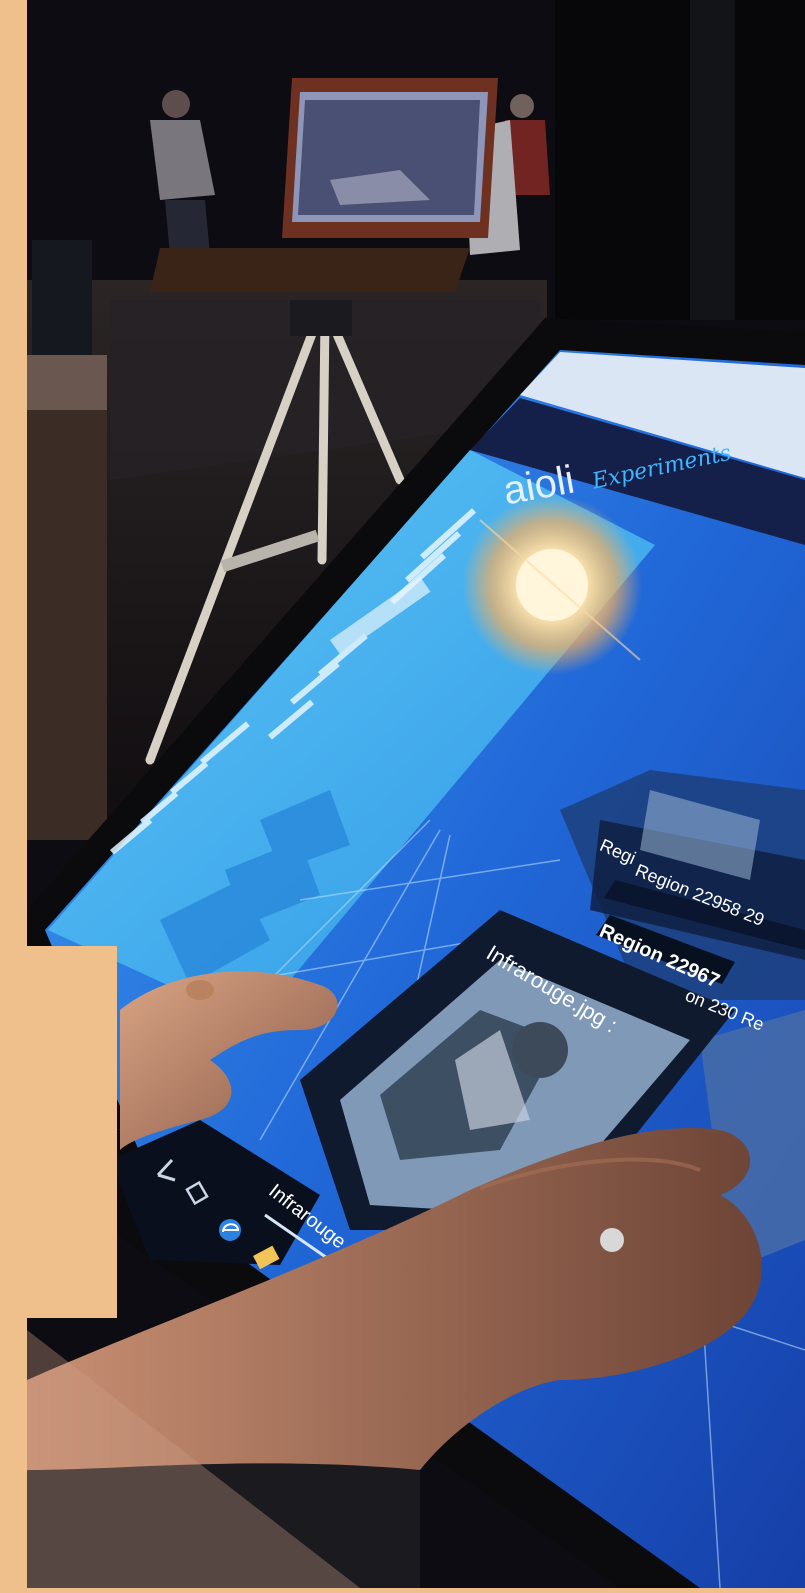 Image resolution: width=805 pixels, height=1593 pixels. What do you see at coordinates (230, 1230) in the screenshot?
I see `edge-browser-icon` at bounding box center [230, 1230].